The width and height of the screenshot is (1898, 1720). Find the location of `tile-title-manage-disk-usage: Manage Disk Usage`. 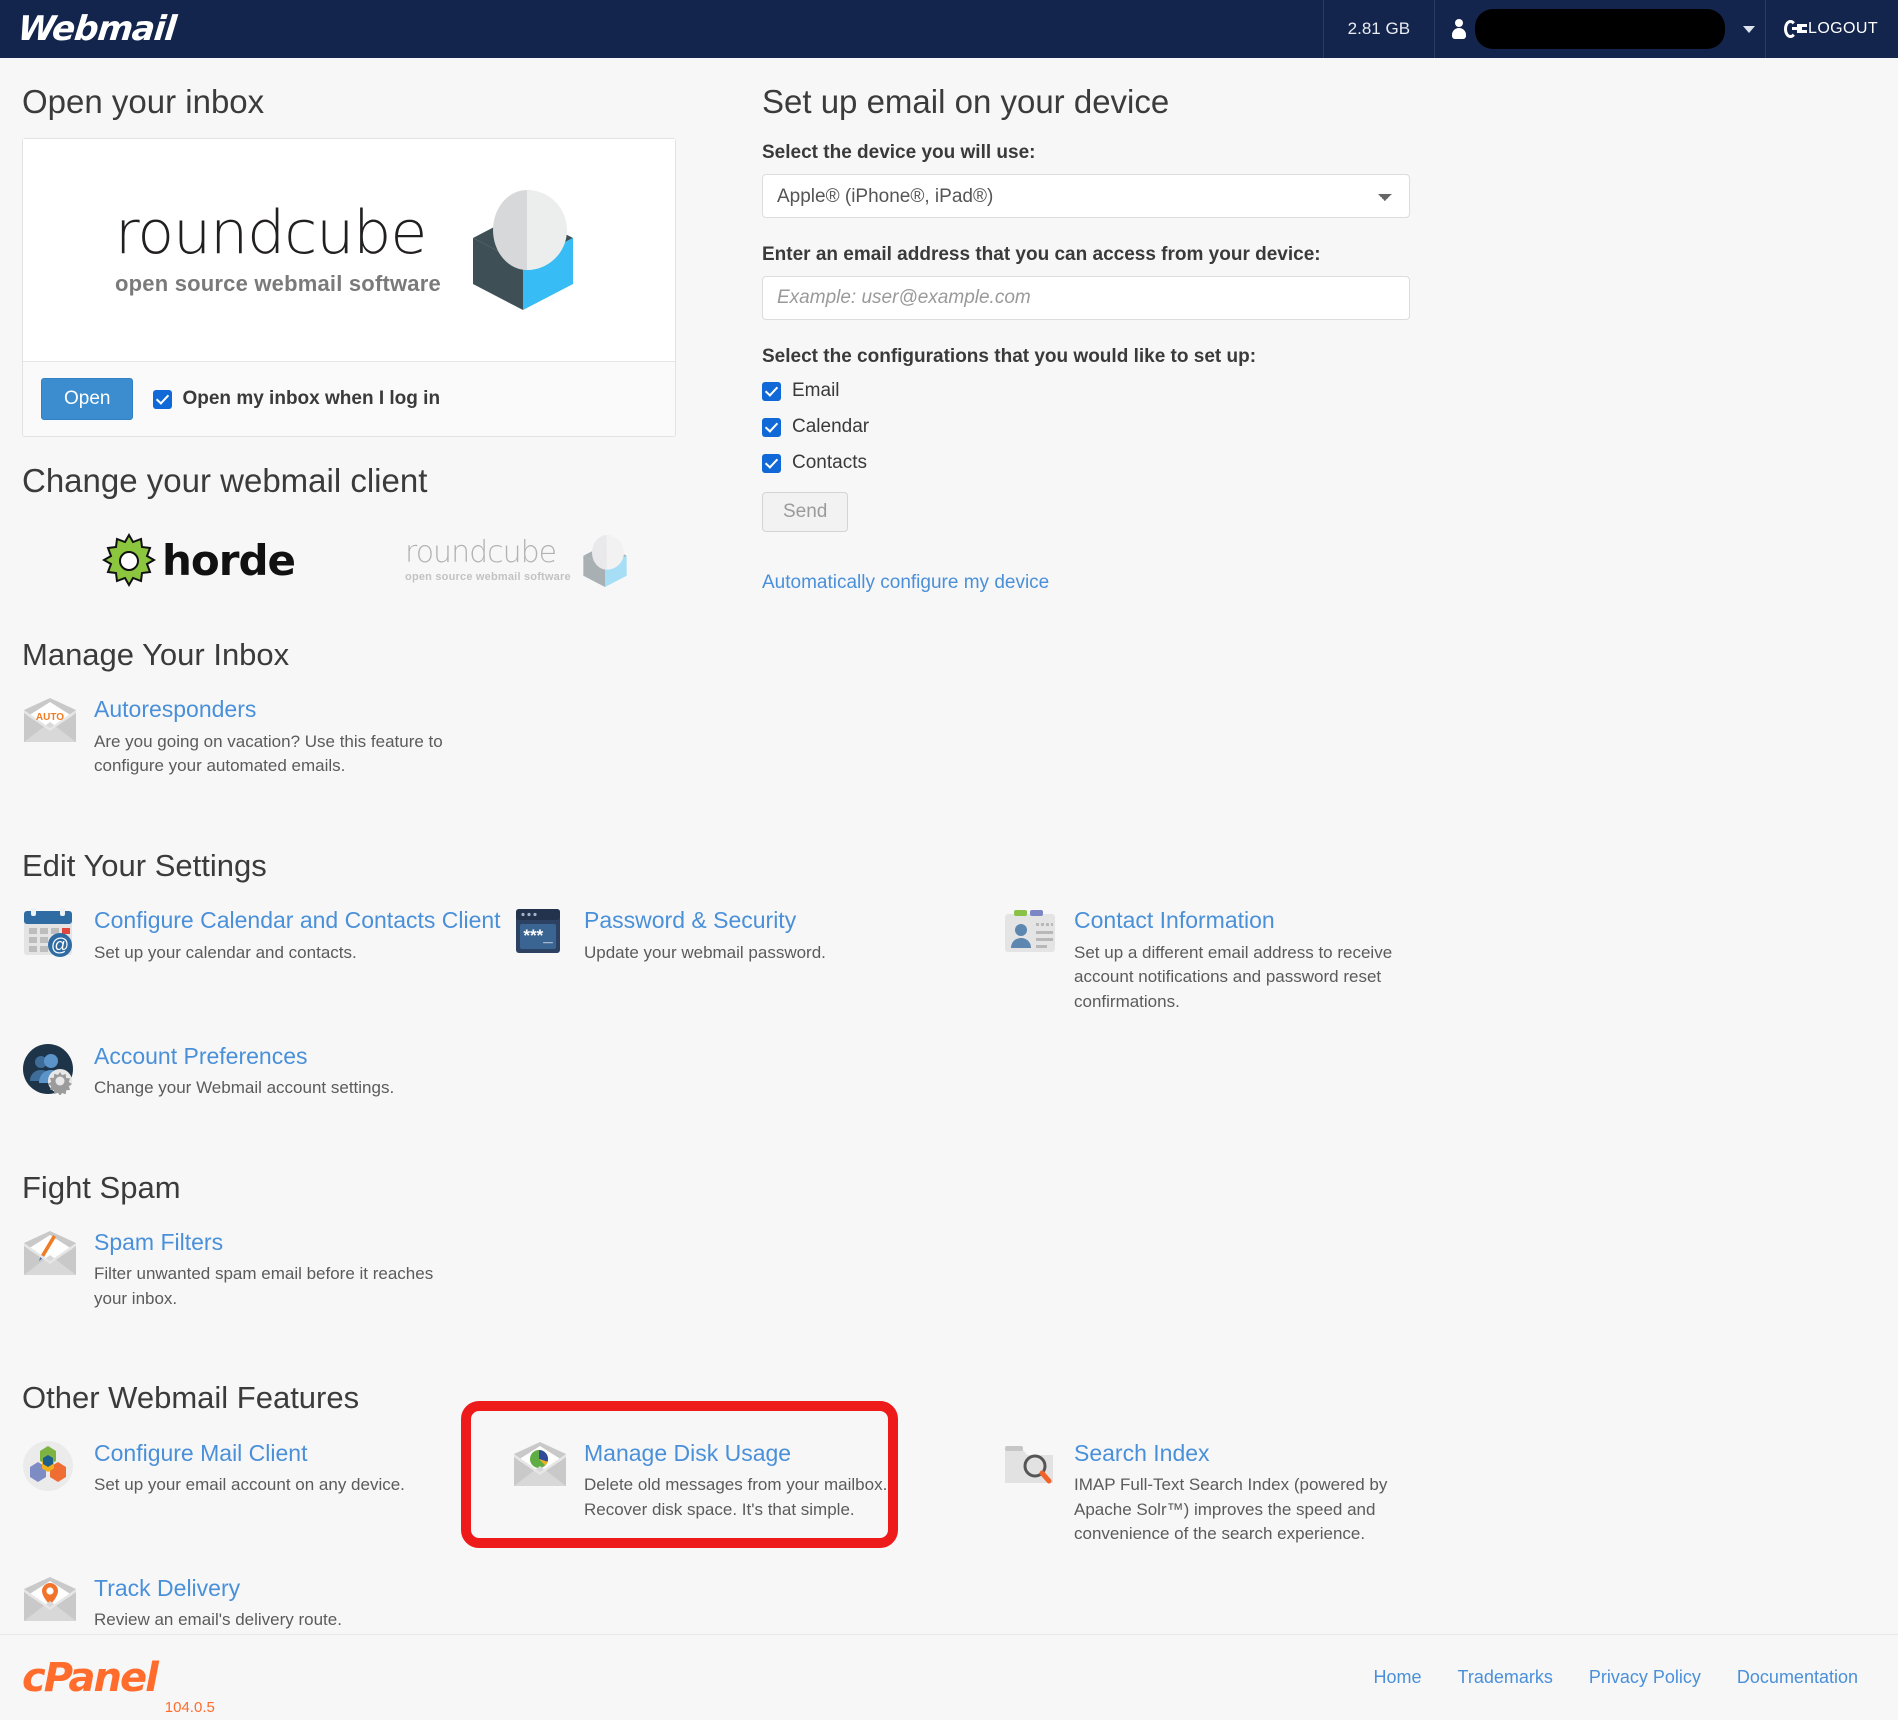

tile-title-manage-disk-usage: Manage Disk Usage is located at coordinates (764, 1453).